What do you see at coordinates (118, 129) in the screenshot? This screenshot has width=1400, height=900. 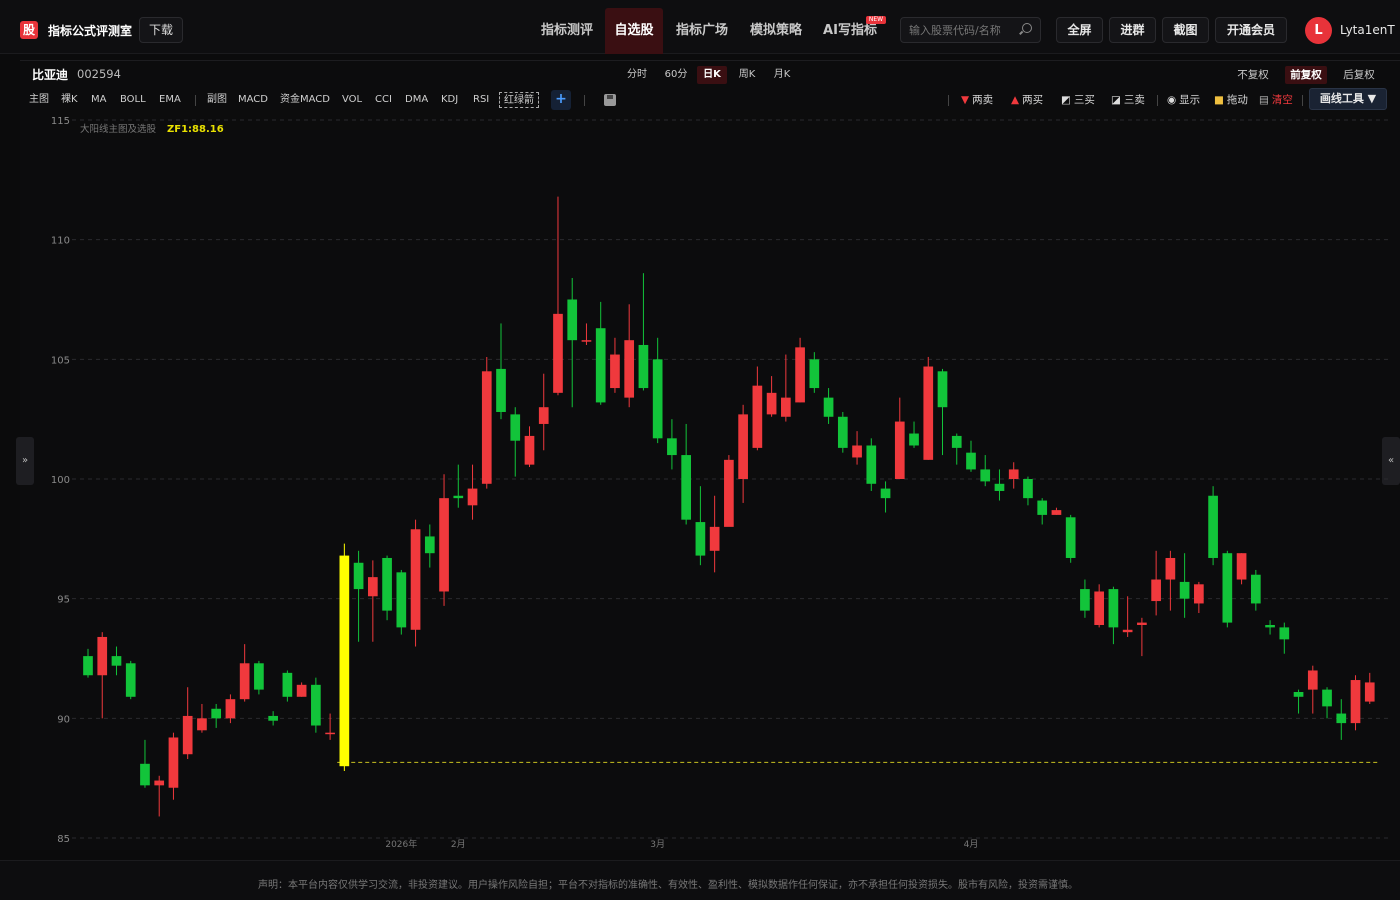 I see `indicator-name: 大阳线主图及选股` at bounding box center [118, 129].